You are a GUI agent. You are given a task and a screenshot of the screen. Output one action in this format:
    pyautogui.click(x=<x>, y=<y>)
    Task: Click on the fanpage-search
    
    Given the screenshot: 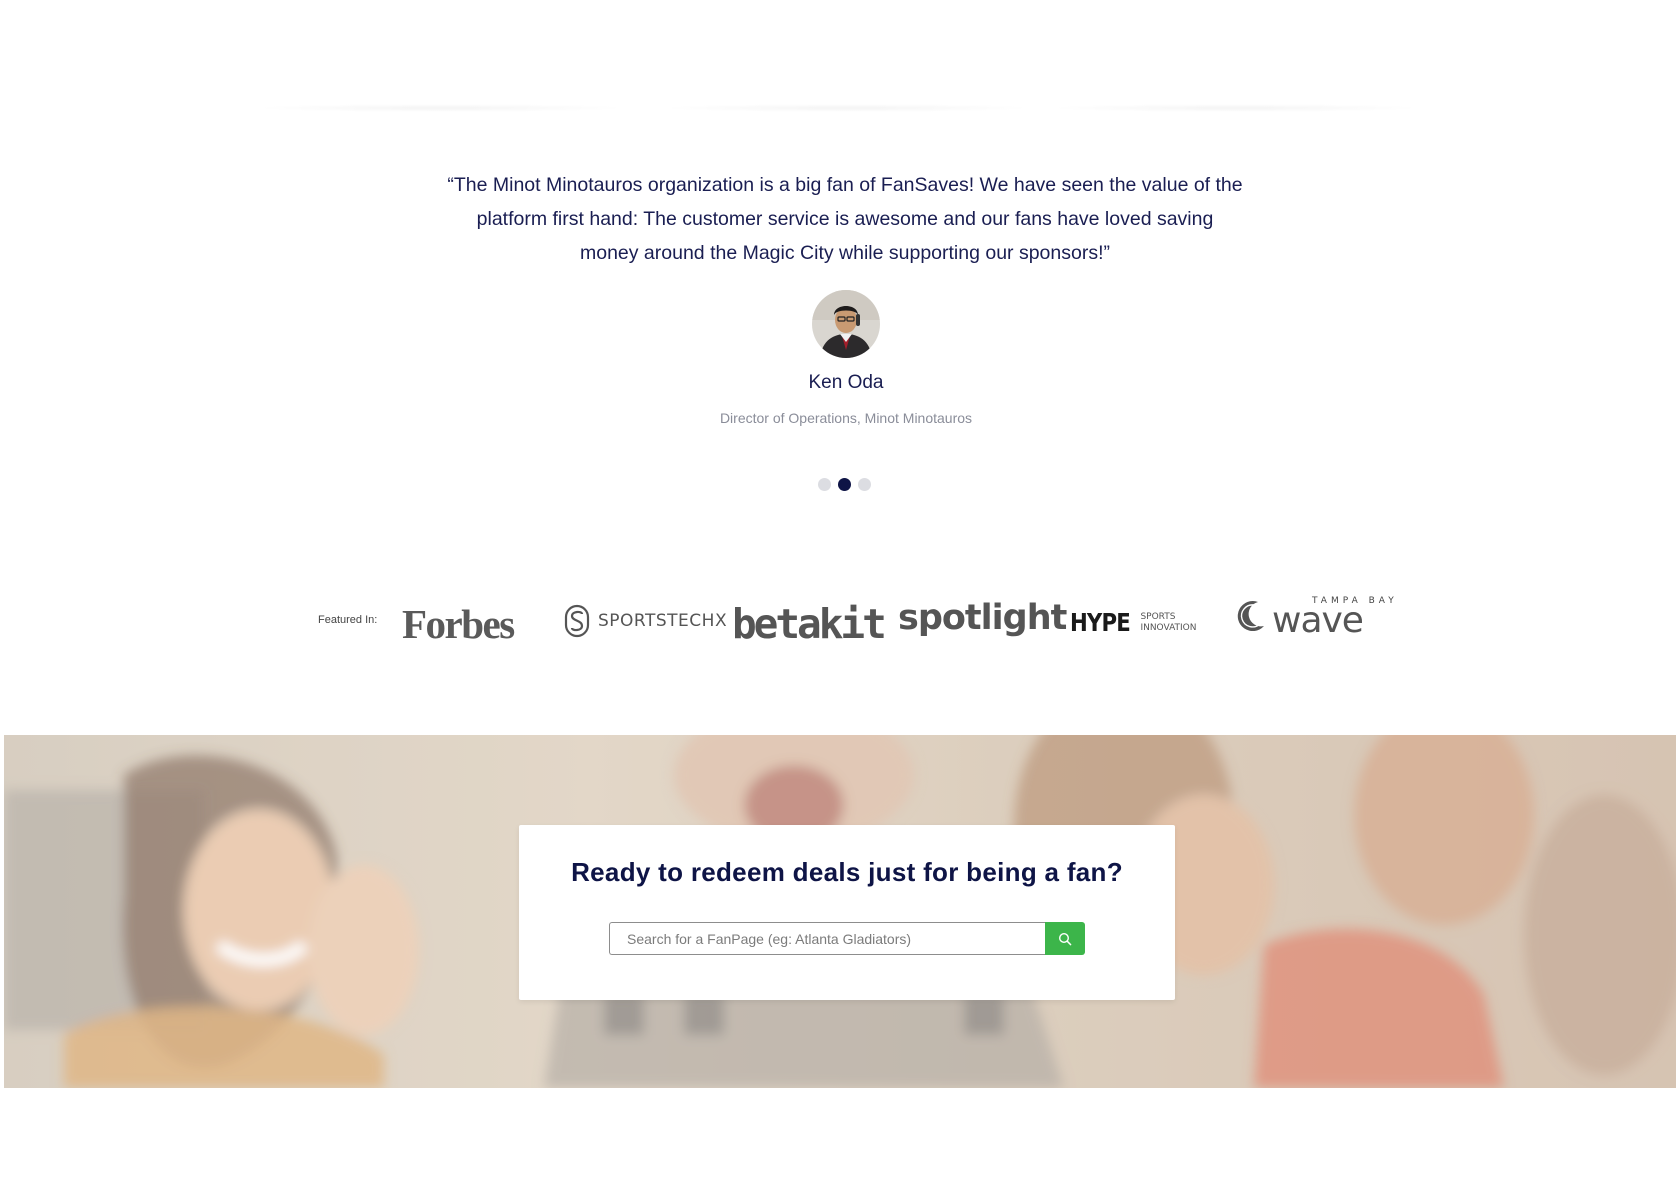 What is the action you would take?
    pyautogui.click(x=847, y=938)
    